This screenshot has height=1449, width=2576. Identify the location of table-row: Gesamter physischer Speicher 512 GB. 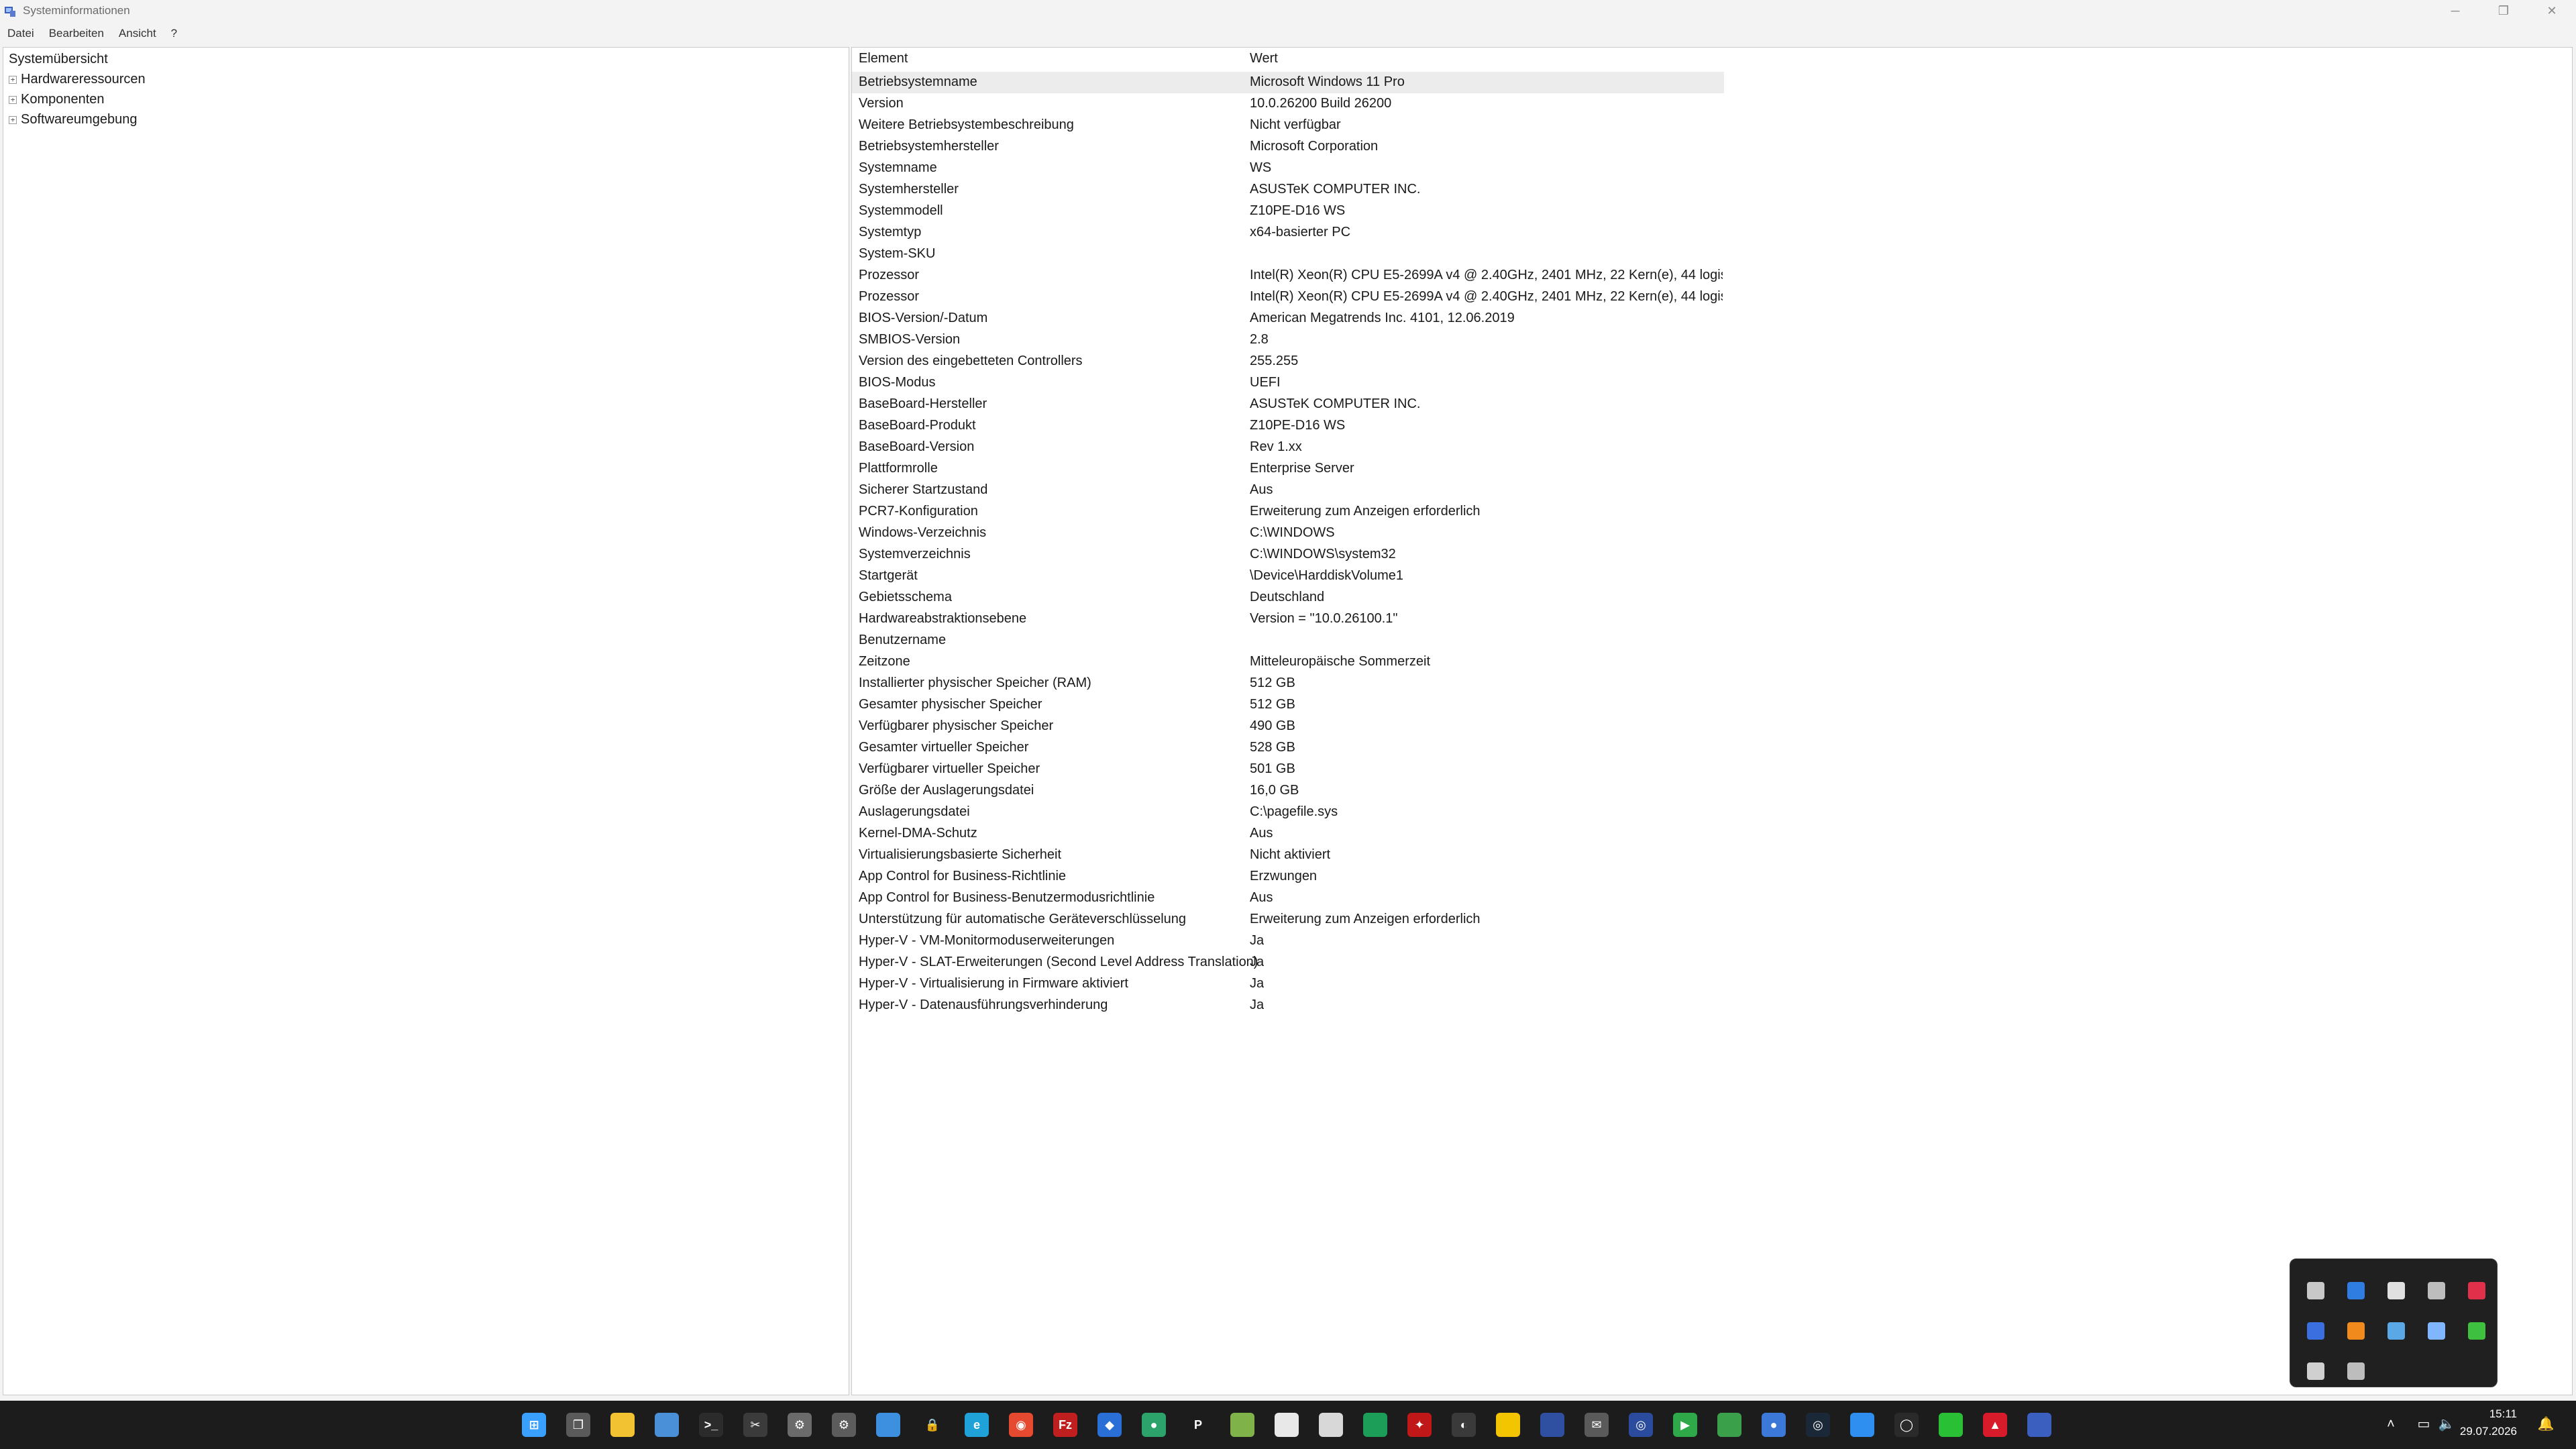
(1288, 705).